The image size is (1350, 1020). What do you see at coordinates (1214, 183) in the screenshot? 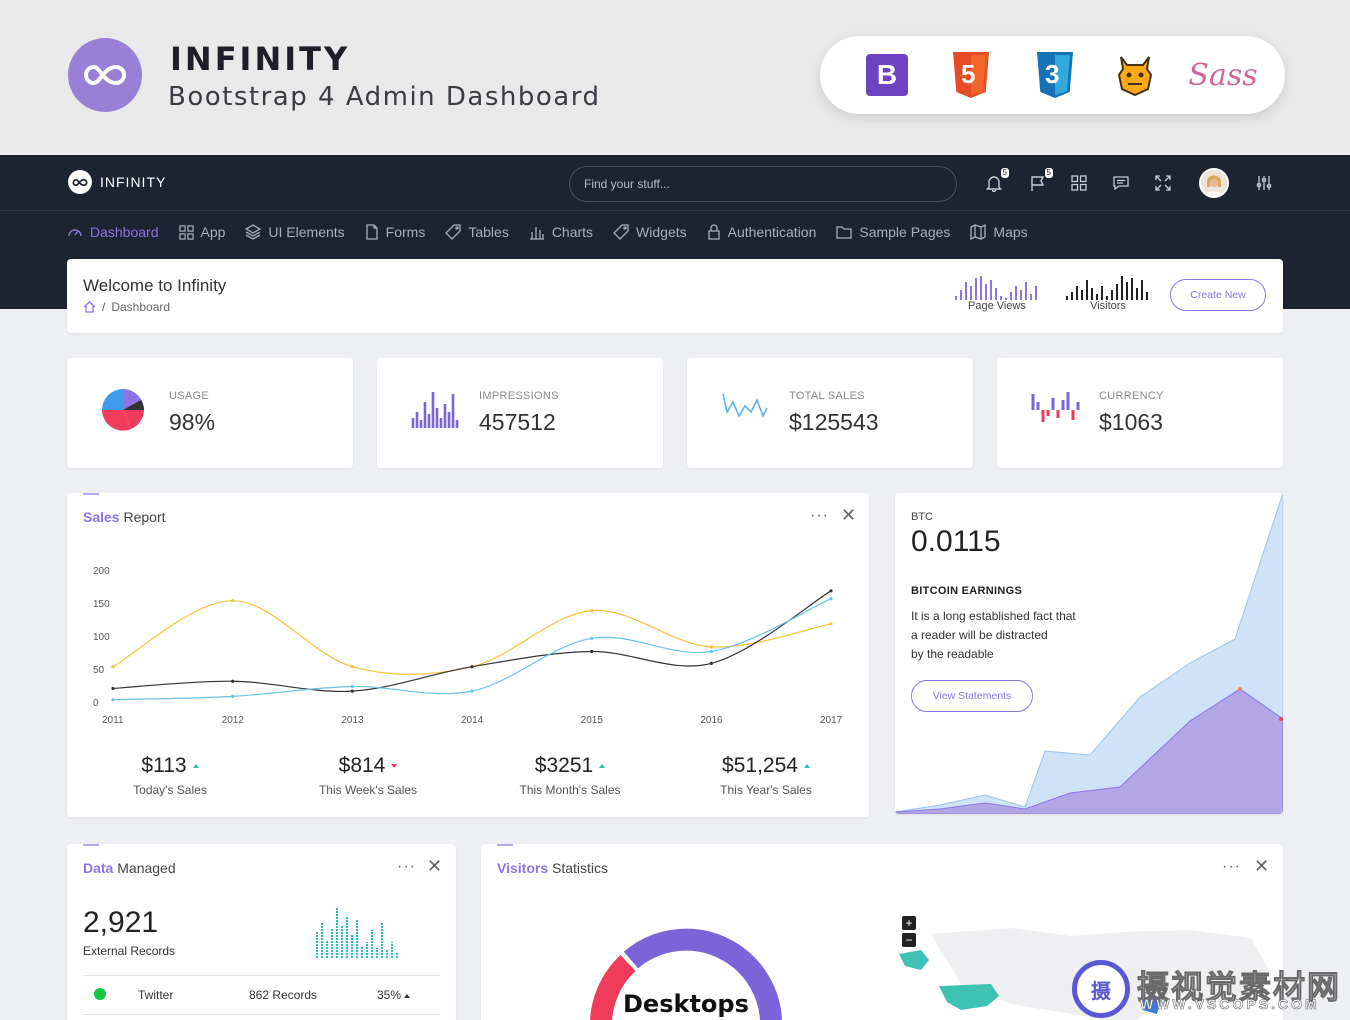
I see `user-avatar` at bounding box center [1214, 183].